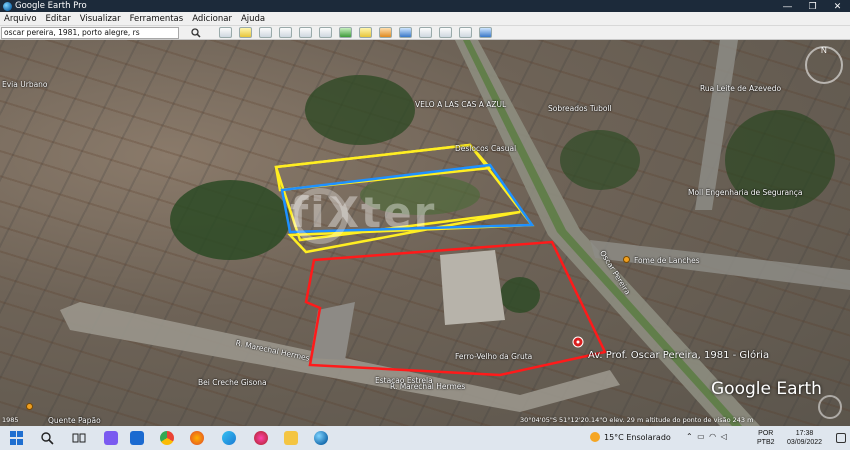  I want to click on place-label-estacao: Estacao Estrela, so click(404, 380).